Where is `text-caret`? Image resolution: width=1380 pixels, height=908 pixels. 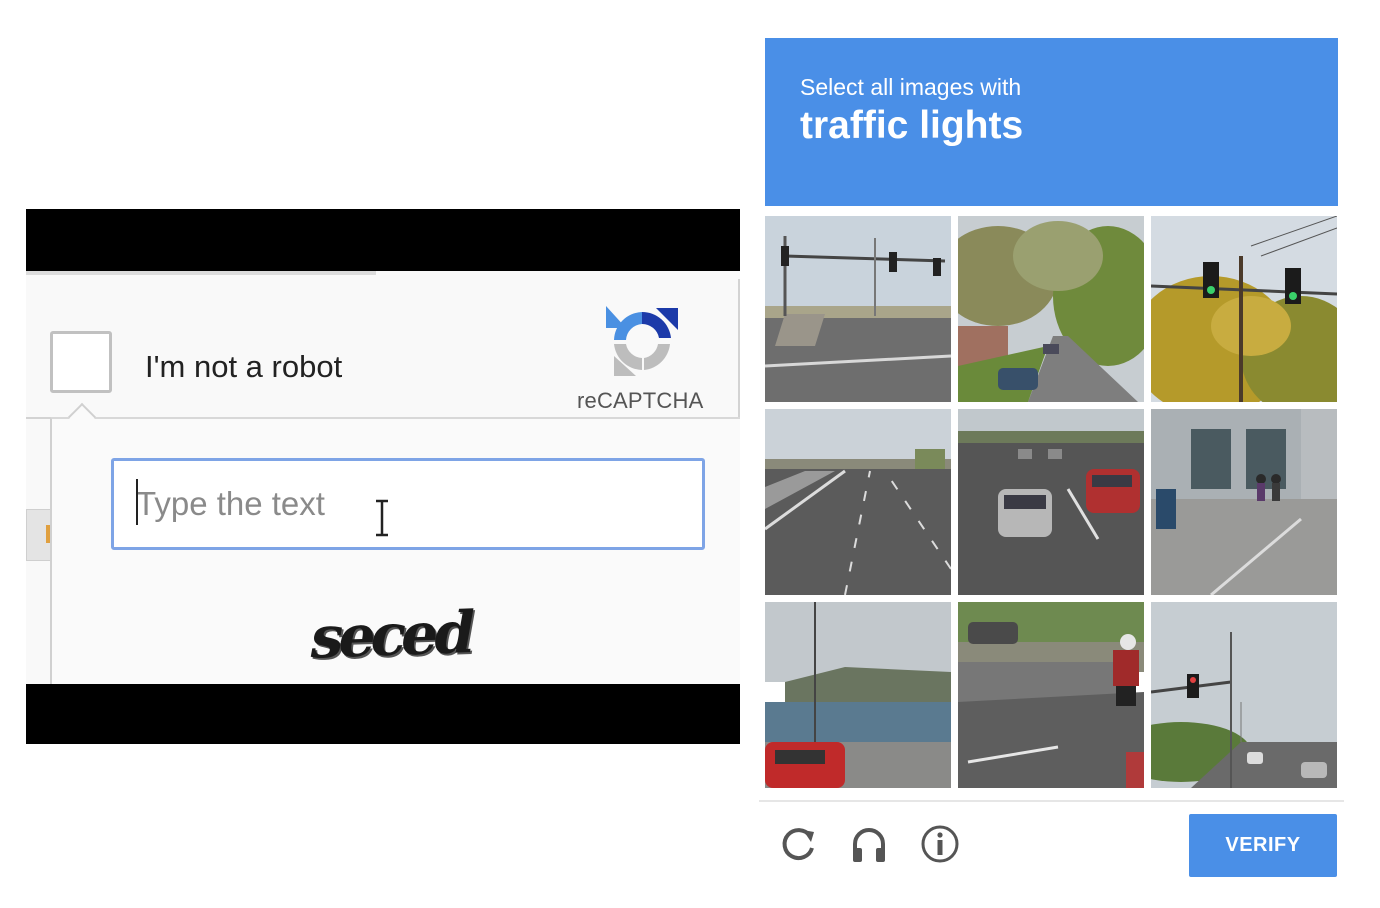
text-caret is located at coordinates (137, 502).